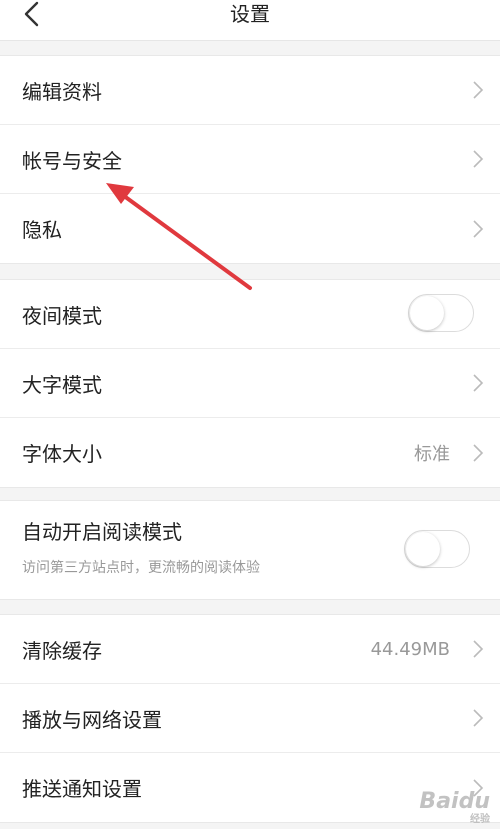 Image resolution: width=500 pixels, height=829 pixels. I want to click on settings-item-label: 编辑资料, so click(62, 91).